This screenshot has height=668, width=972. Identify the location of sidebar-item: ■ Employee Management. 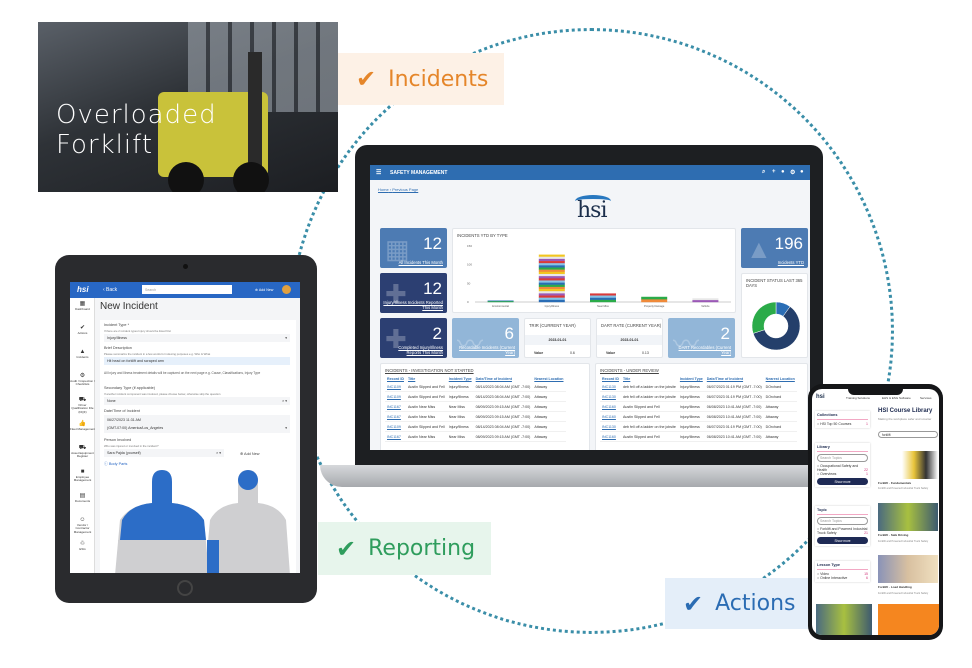
(82, 476).